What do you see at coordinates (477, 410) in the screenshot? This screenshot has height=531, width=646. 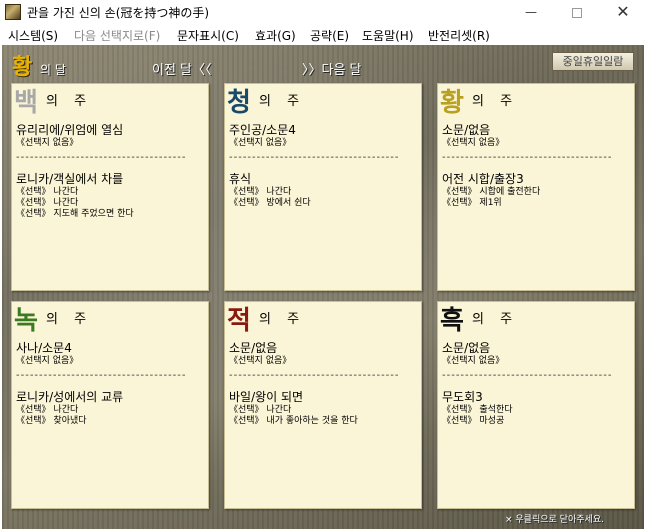 I see `event-choice: 《선택》 출석한다` at bounding box center [477, 410].